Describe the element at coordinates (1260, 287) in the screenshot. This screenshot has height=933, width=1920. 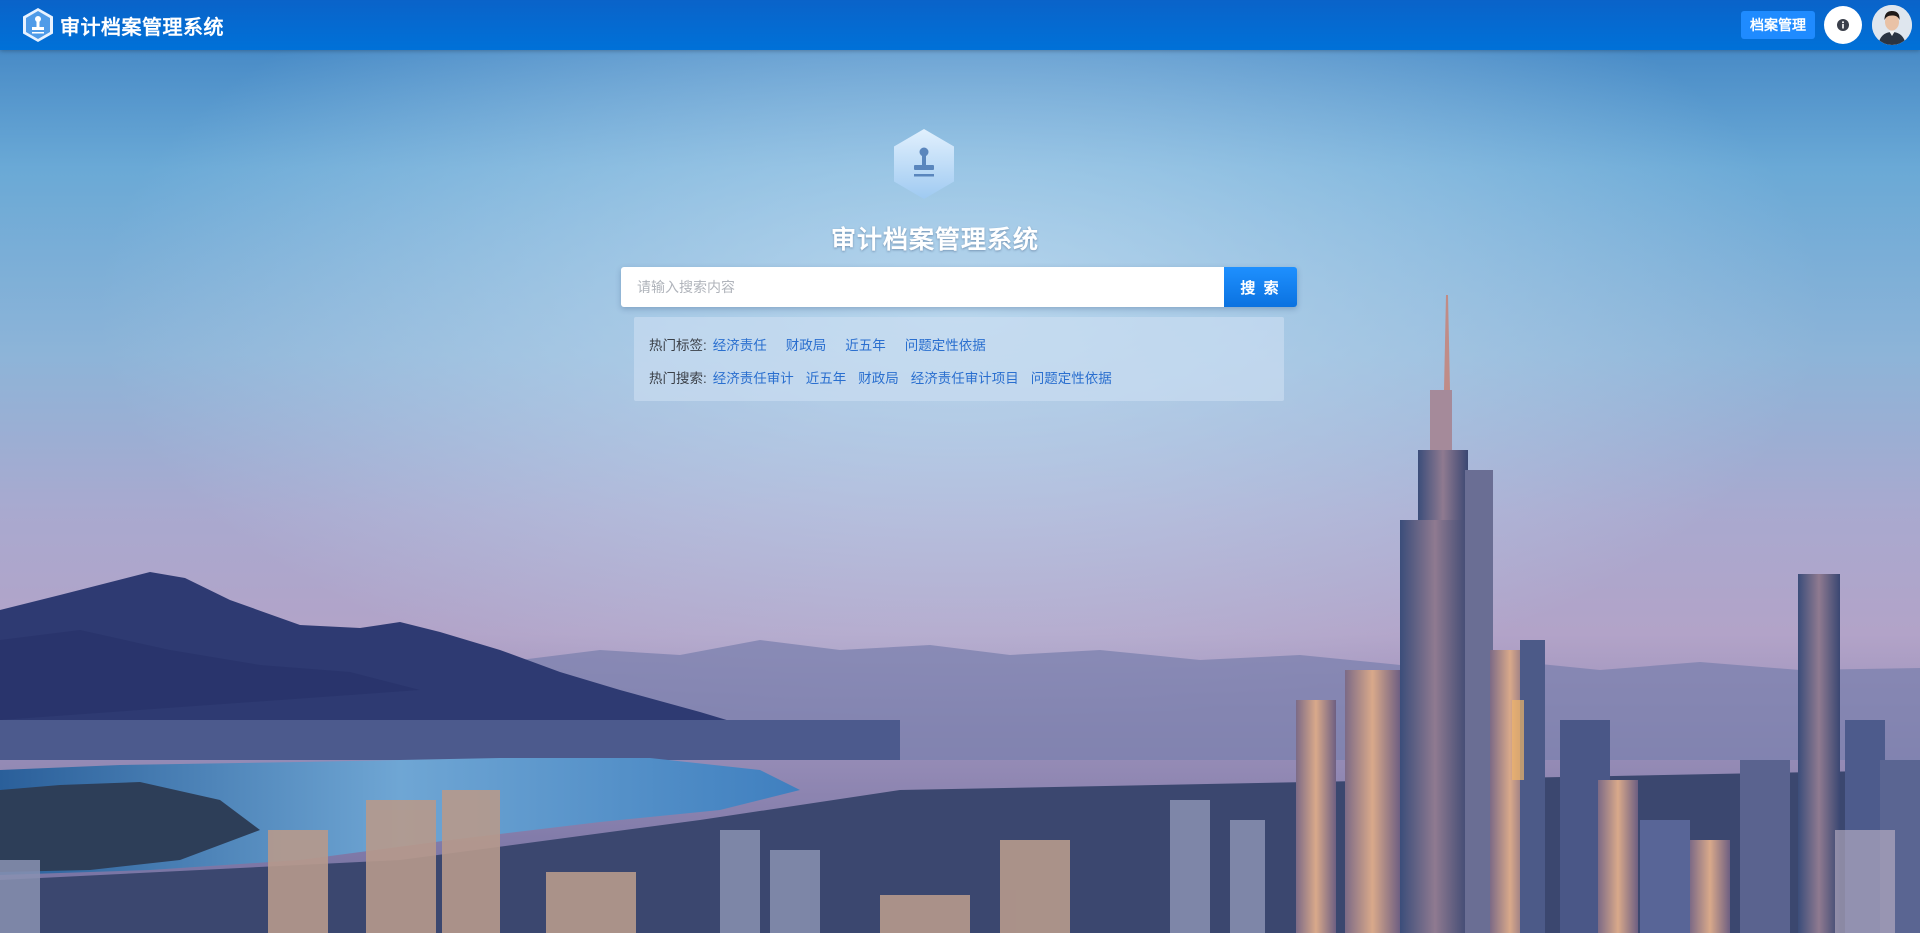
I see `search-button: 搜 索` at that location.